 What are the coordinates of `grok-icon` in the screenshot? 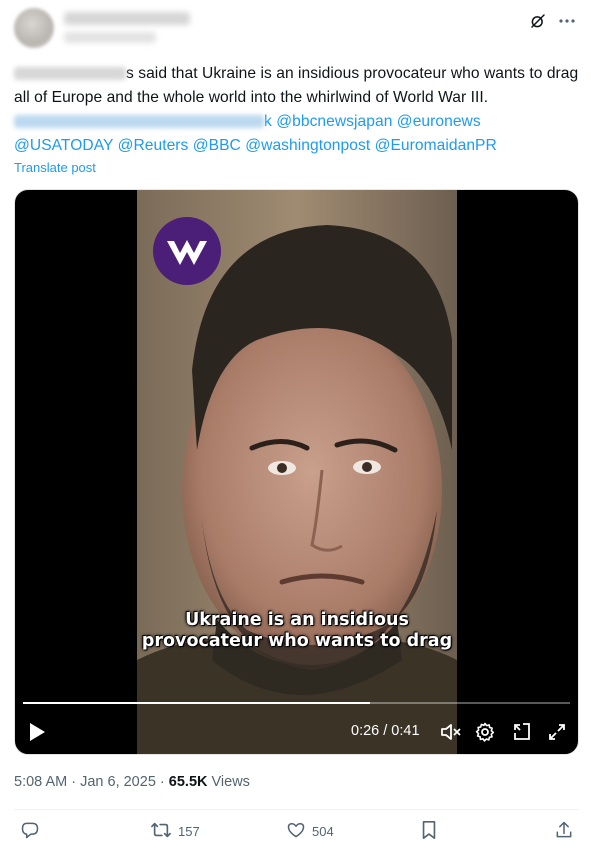 It's located at (538, 21).